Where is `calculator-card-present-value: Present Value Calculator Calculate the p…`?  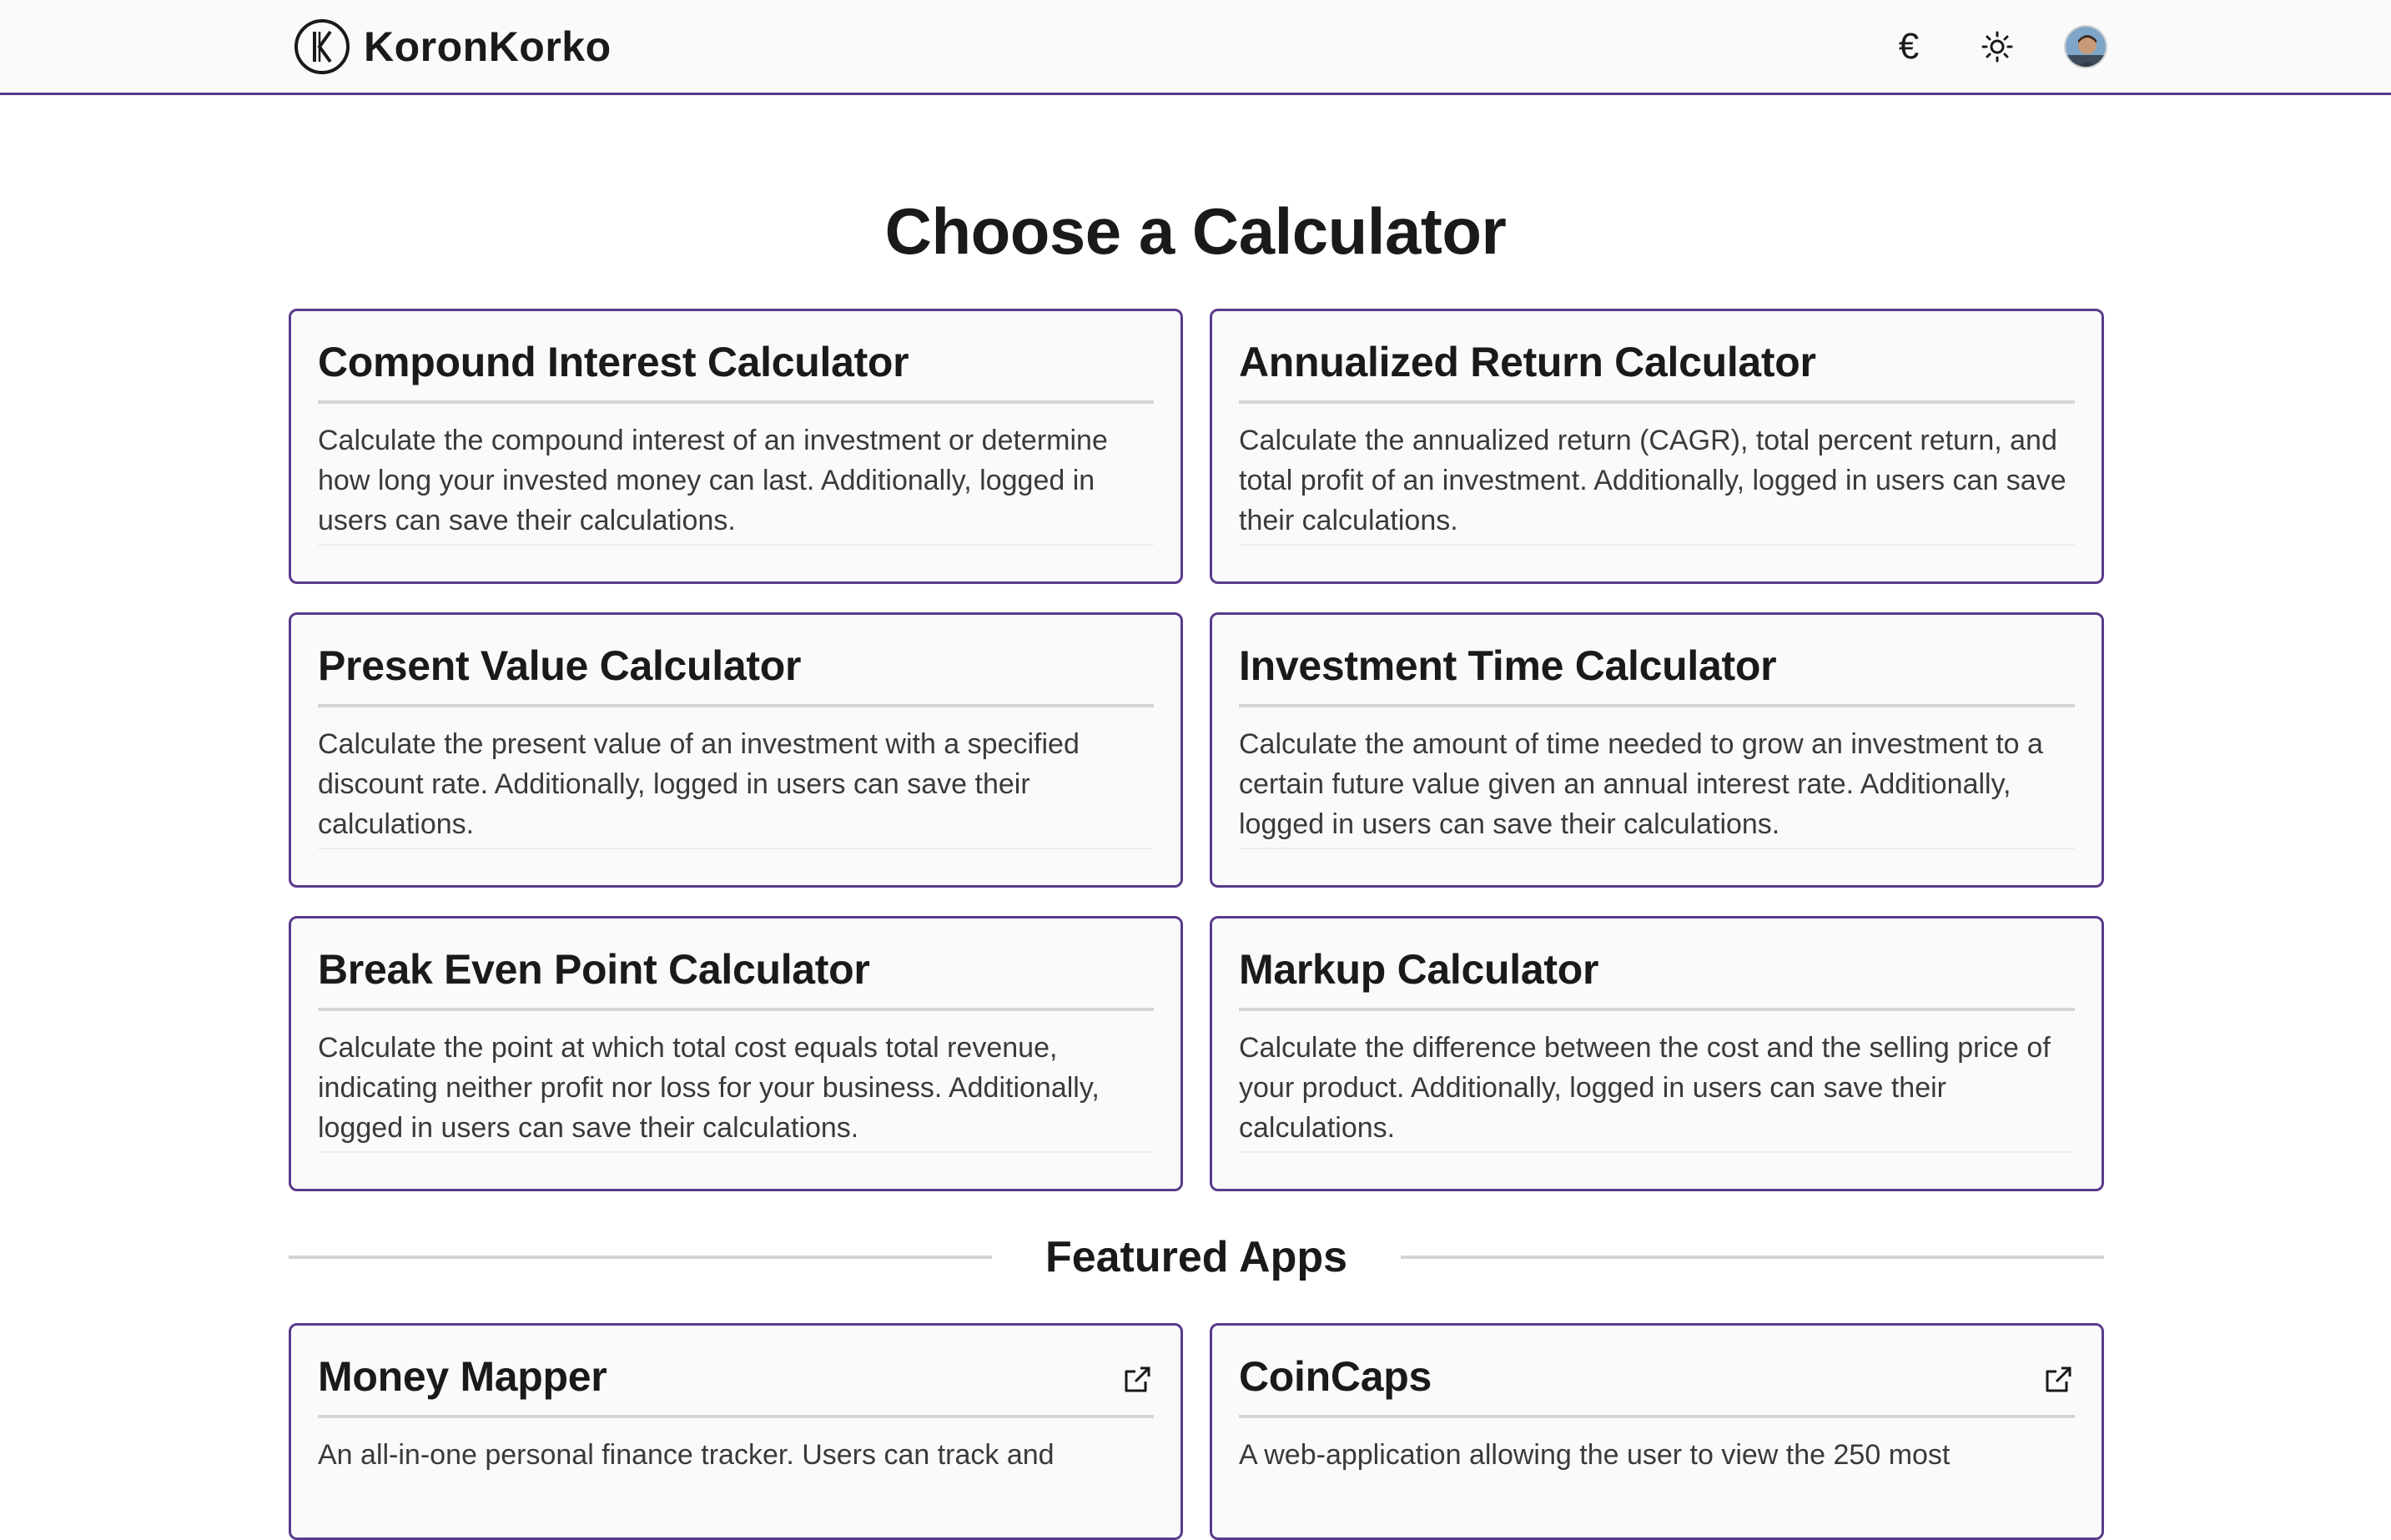 calculator-card-present-value: Present Value Calculator Calculate the p… is located at coordinates (736, 750).